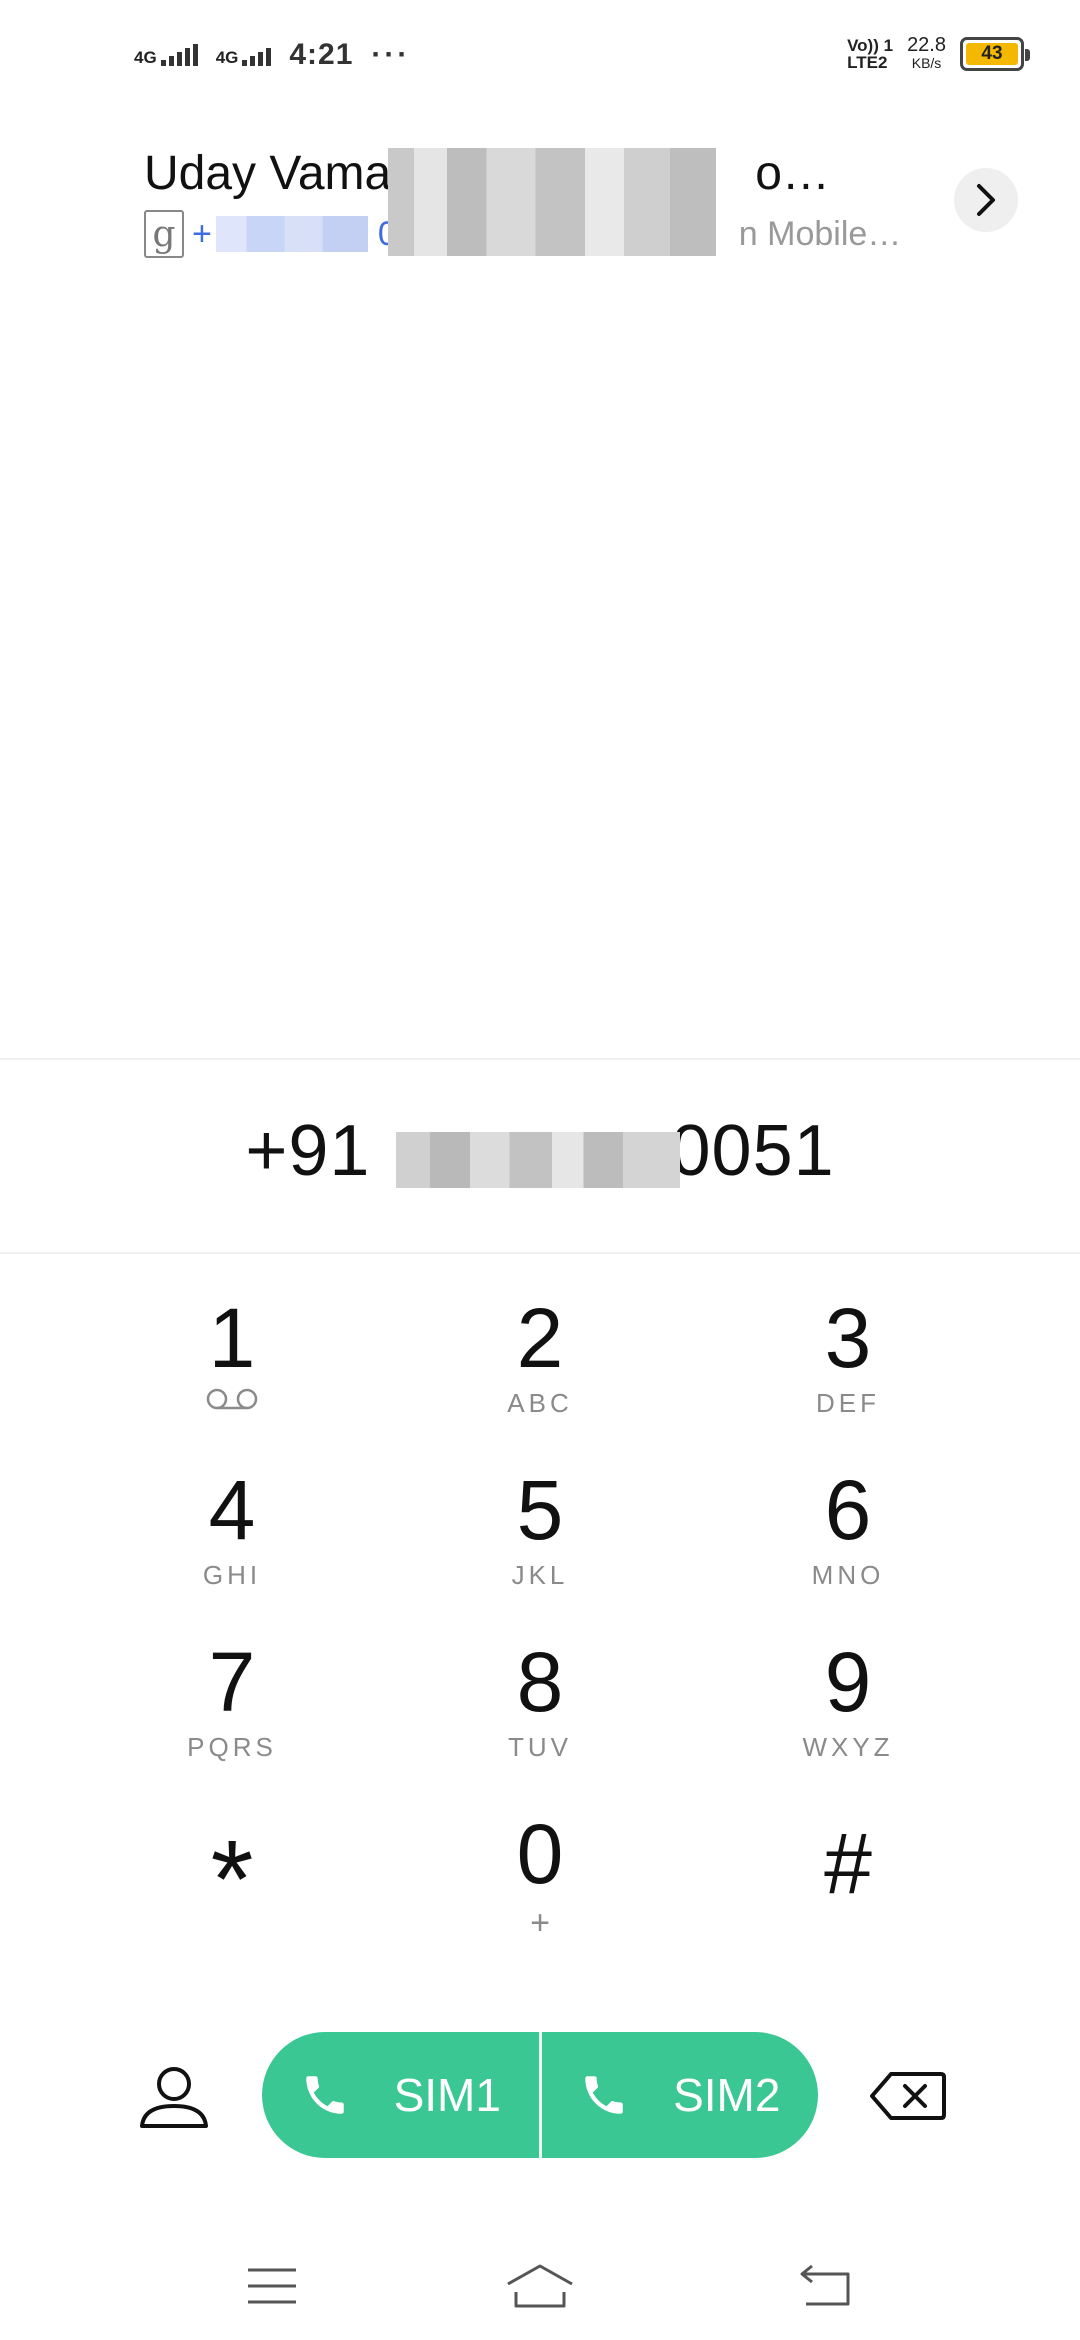  What do you see at coordinates (540, 1682) in the screenshot?
I see `key-digit: 8` at bounding box center [540, 1682].